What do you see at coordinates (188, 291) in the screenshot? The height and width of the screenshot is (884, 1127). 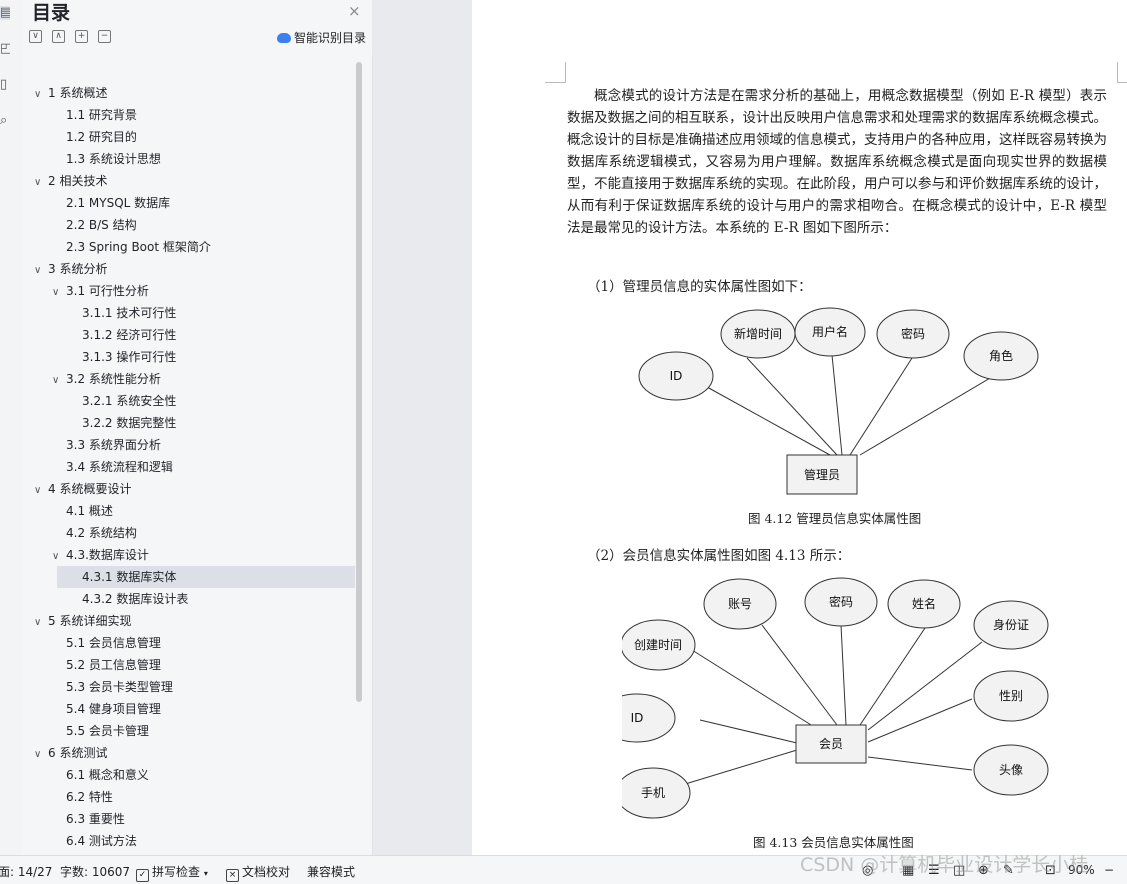 I see `toc-item: ∨ 3.1 可行性分析` at bounding box center [188, 291].